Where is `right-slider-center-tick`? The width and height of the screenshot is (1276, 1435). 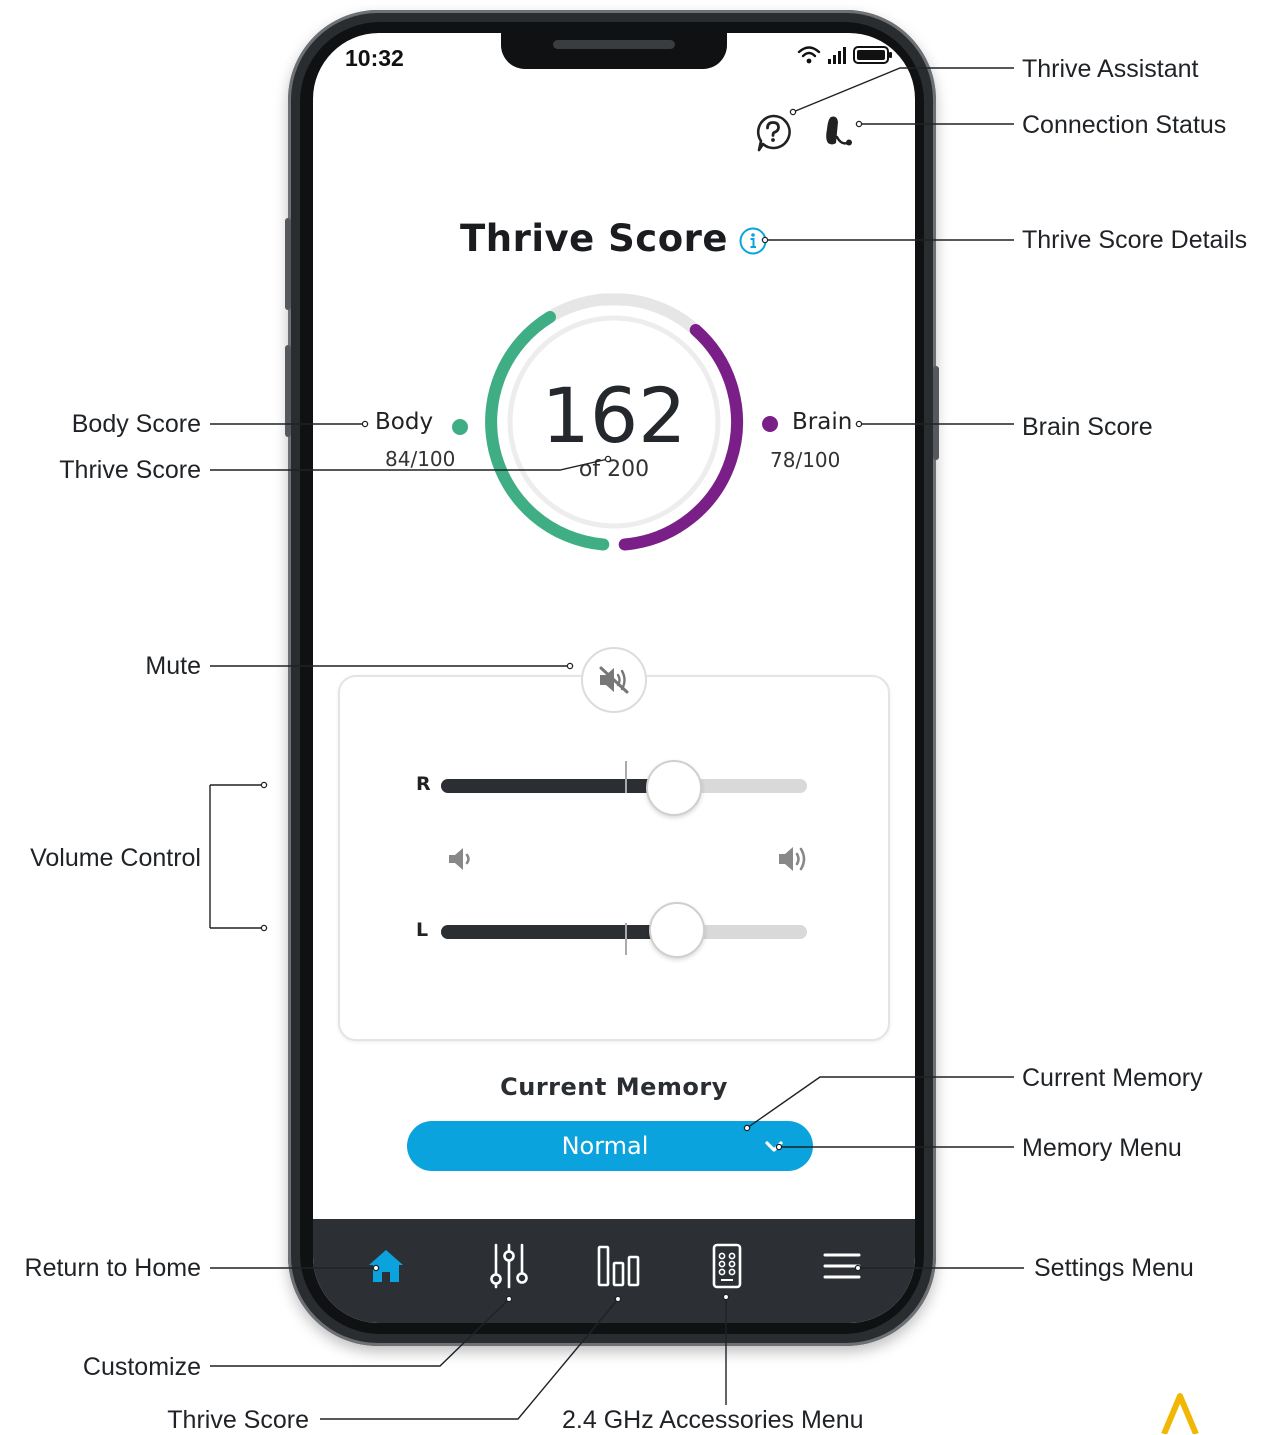
right-slider-center-tick is located at coordinates (626, 777).